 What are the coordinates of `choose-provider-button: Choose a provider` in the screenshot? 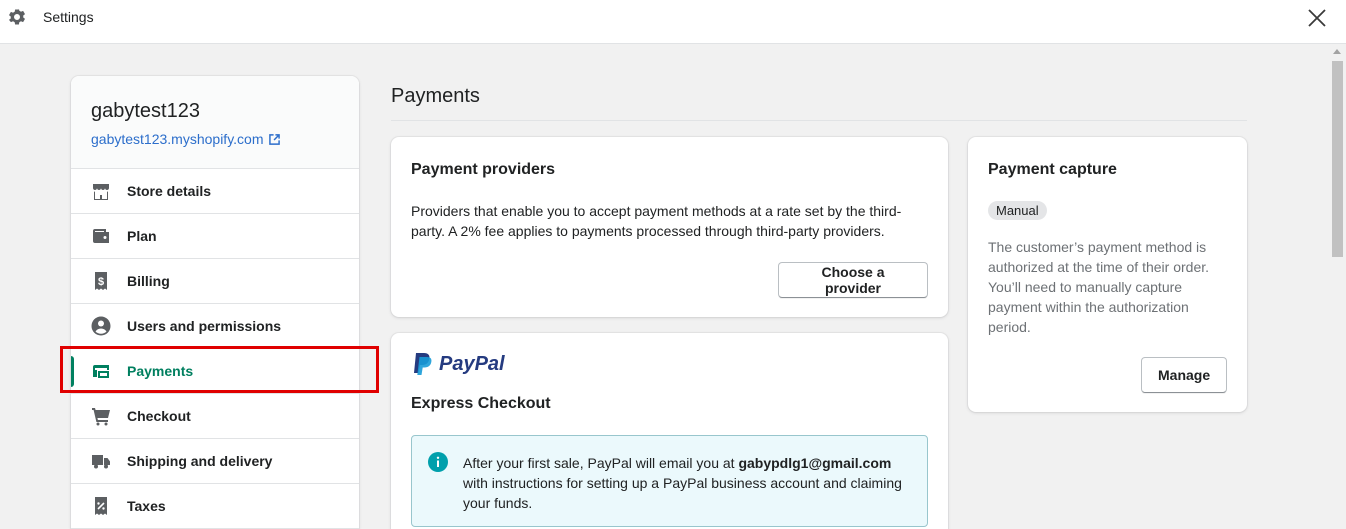 It's located at (853, 280).